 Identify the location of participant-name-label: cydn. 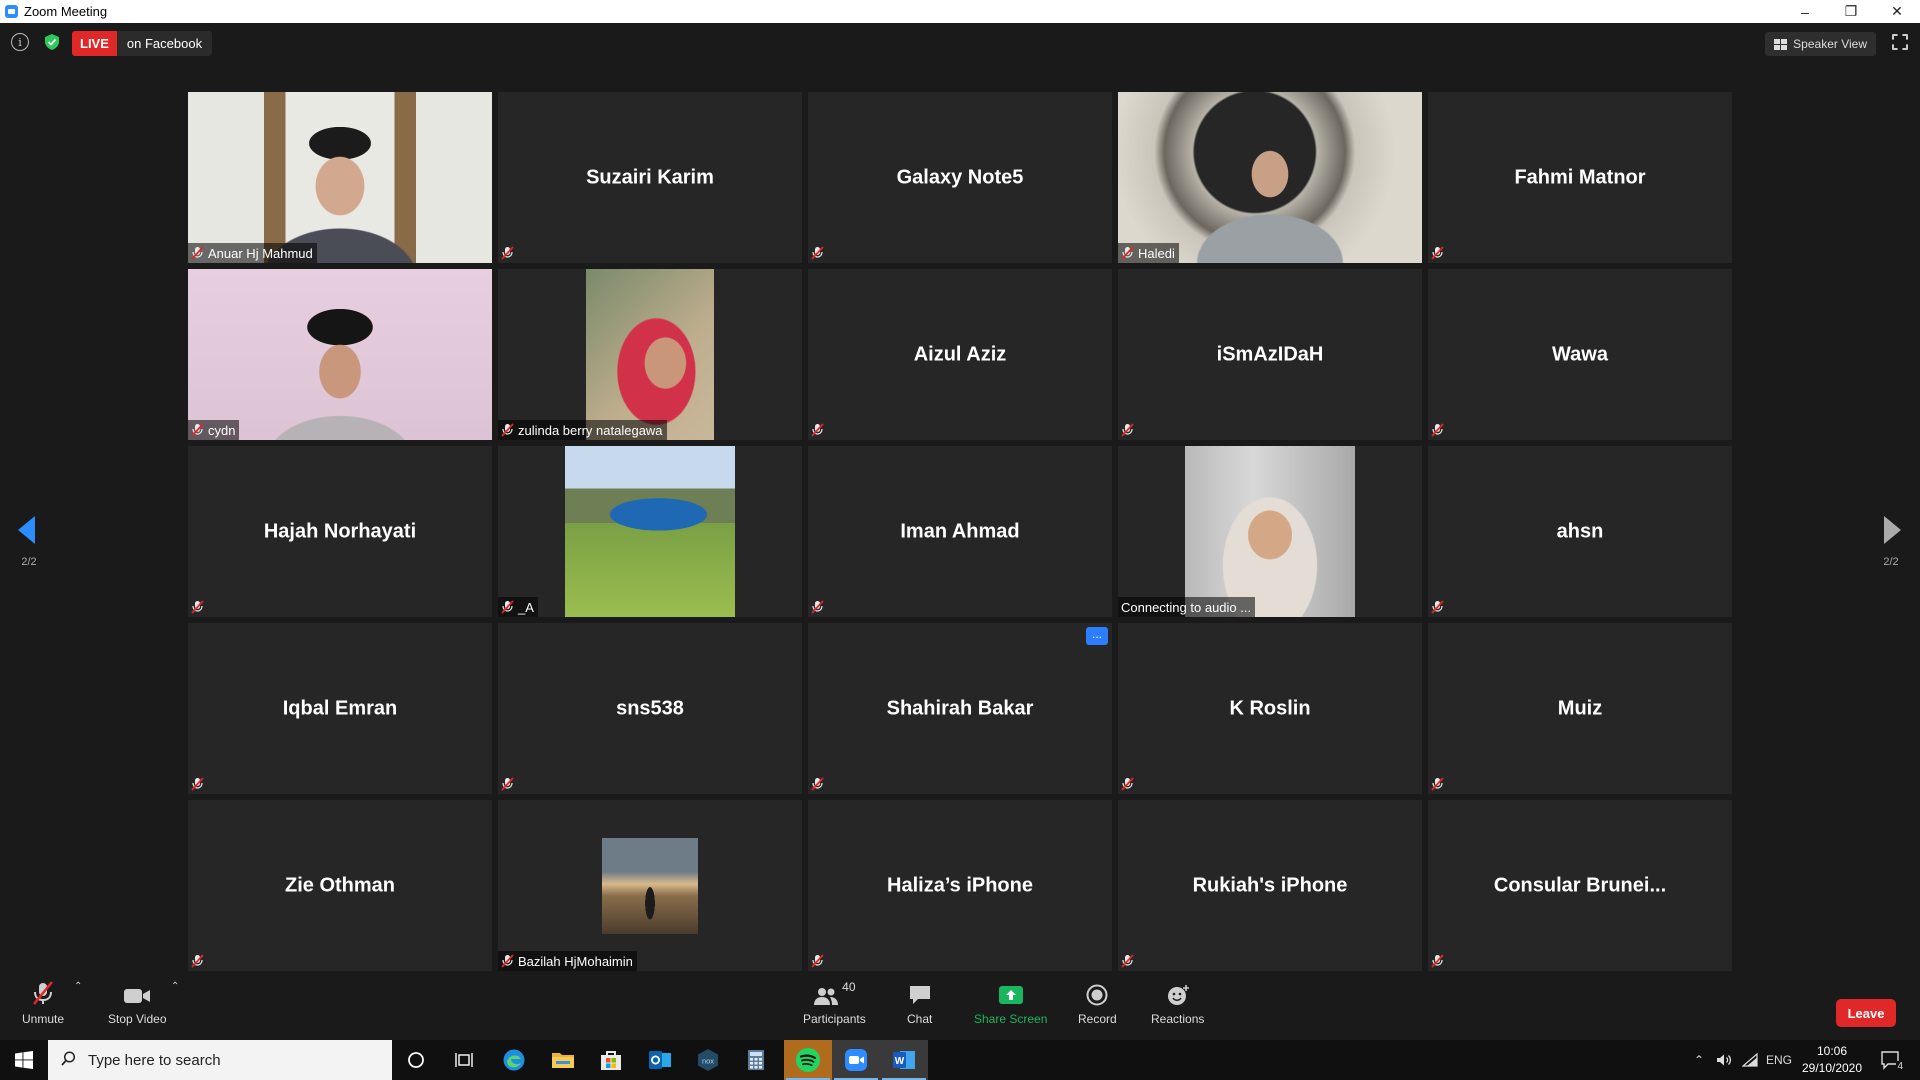
(222, 430).